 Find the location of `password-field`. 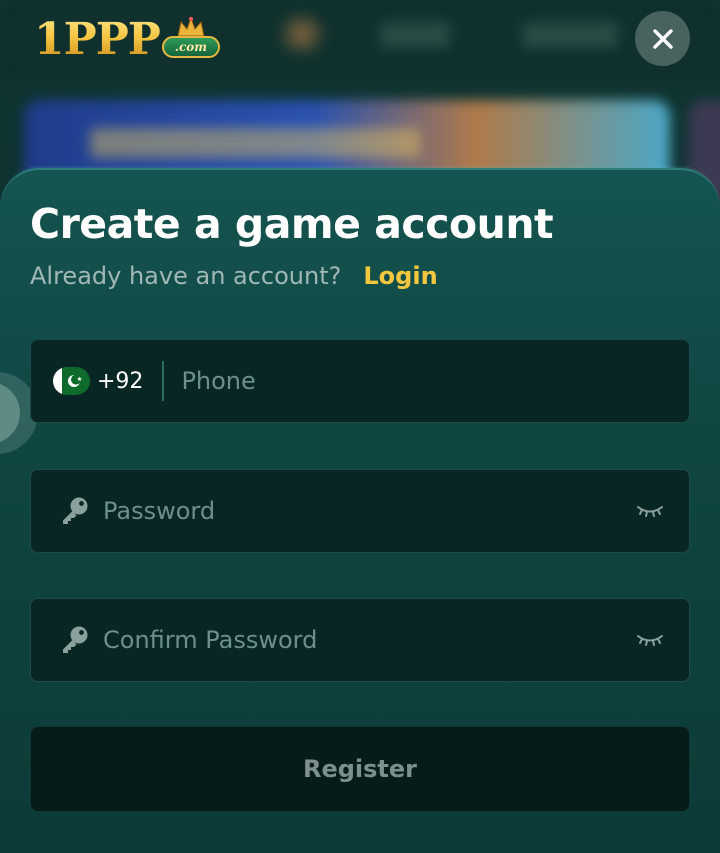

password-field is located at coordinates (360, 511).